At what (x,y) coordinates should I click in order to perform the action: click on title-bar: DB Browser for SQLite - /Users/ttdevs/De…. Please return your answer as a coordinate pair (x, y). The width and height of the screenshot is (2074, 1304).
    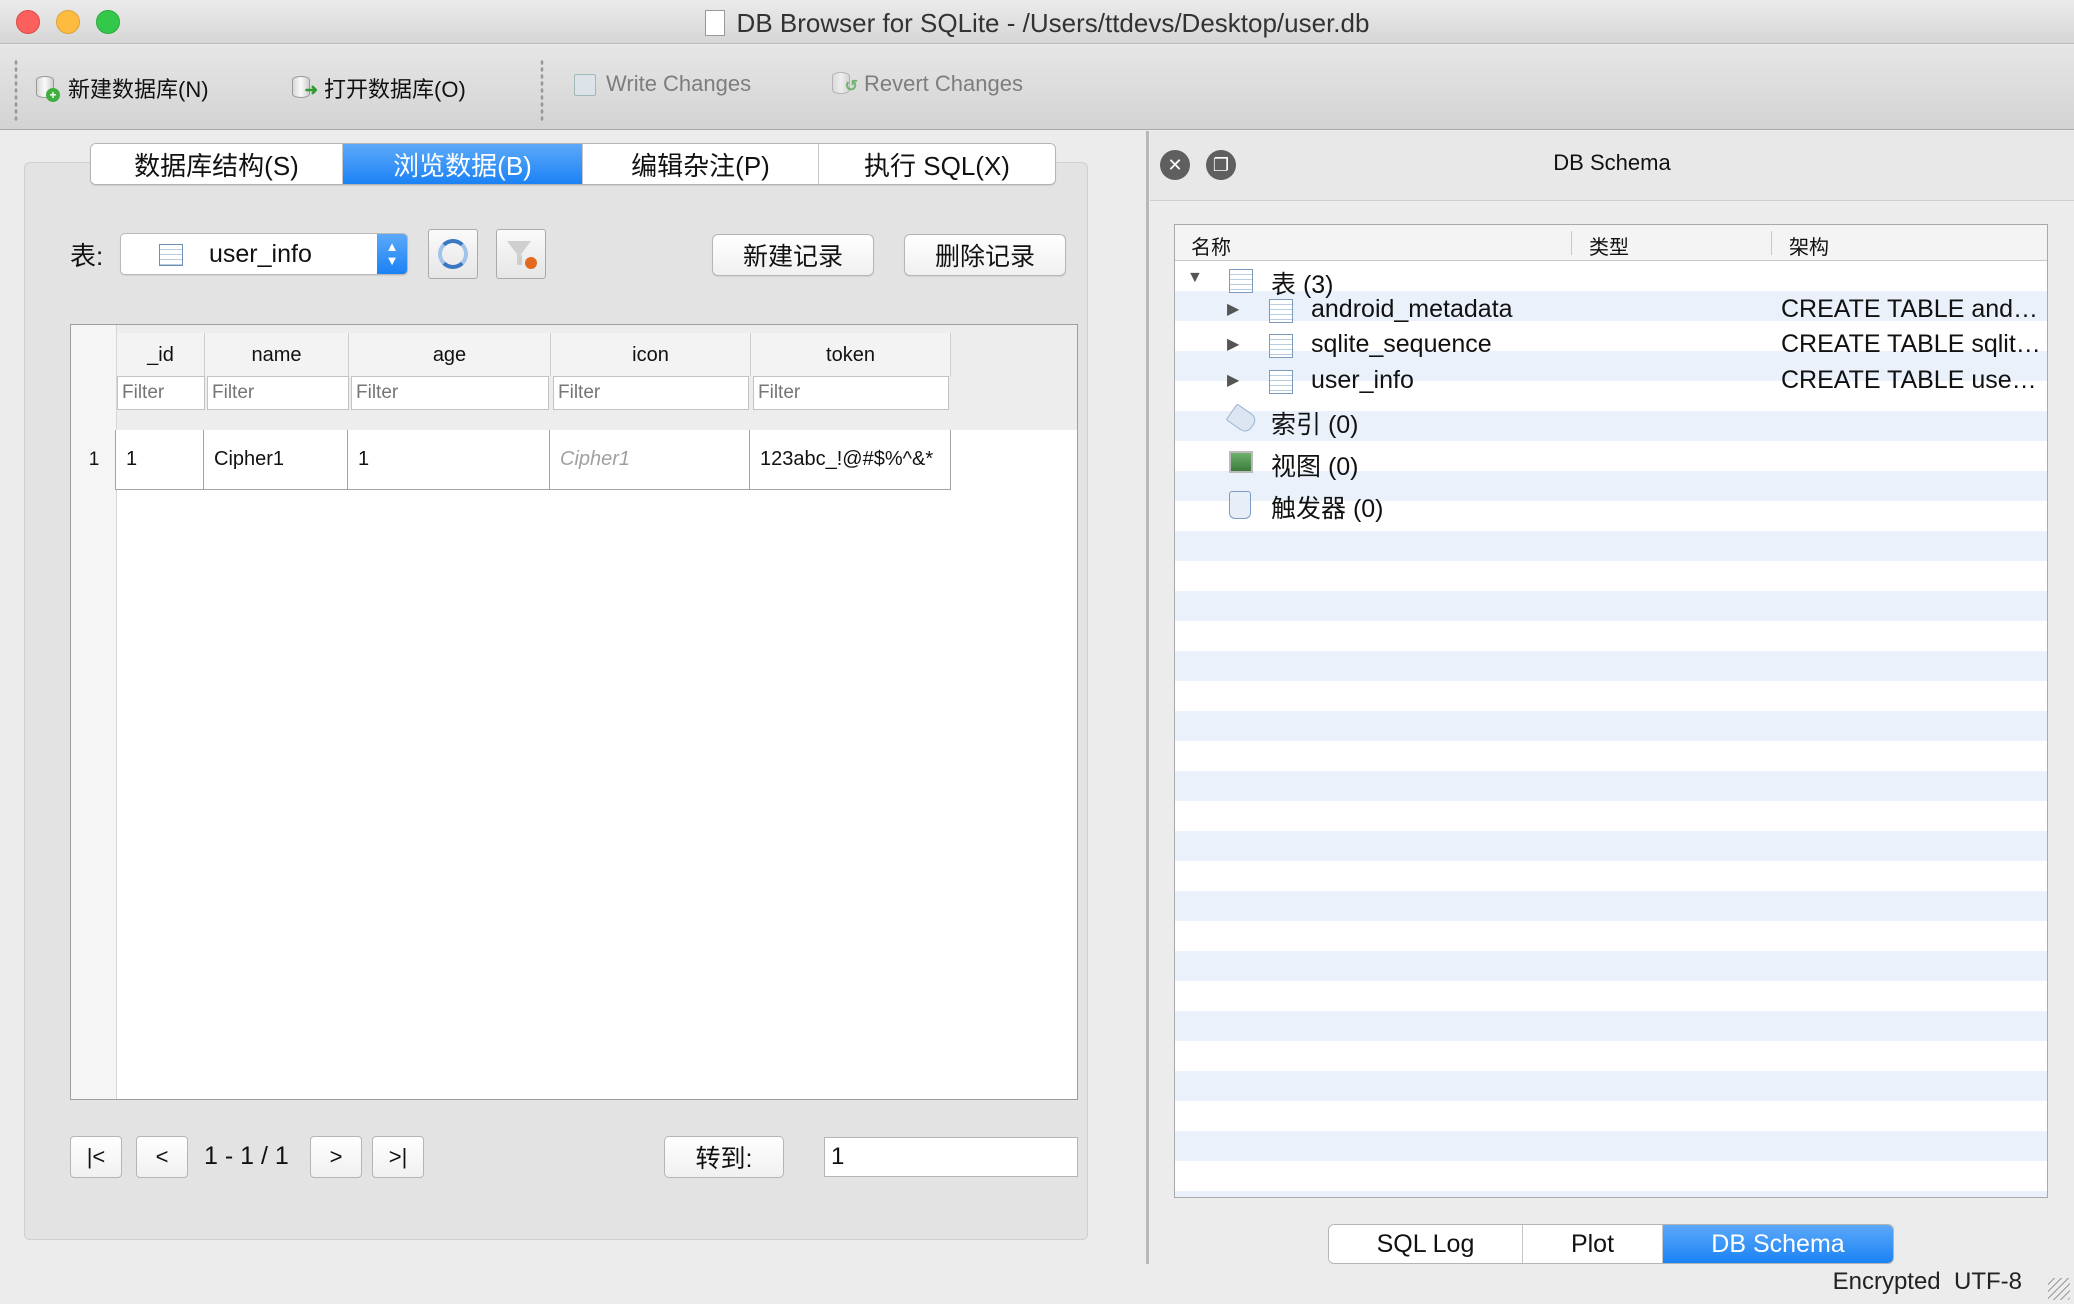
    Looking at the image, I should click on (1037, 22).